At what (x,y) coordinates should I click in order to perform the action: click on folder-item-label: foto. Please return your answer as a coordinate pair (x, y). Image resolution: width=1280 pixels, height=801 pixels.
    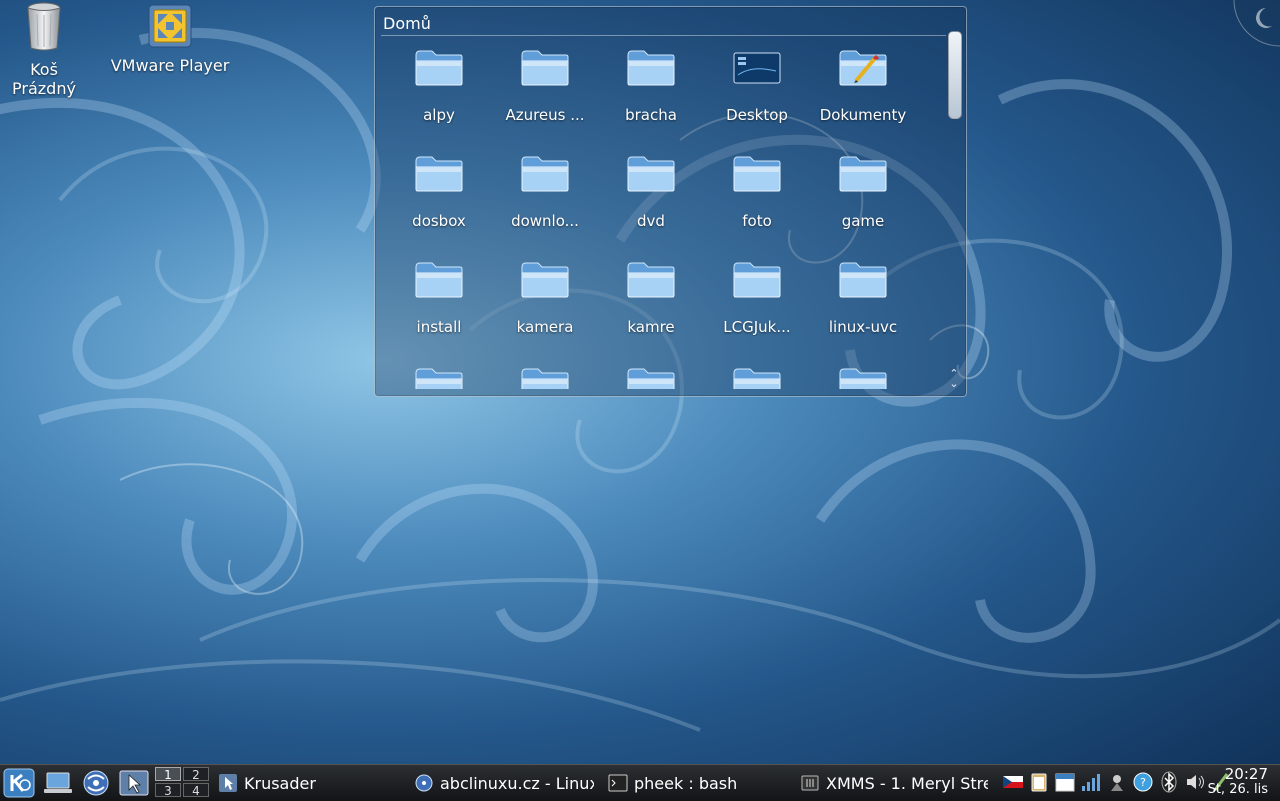
    Looking at the image, I should click on (757, 221).